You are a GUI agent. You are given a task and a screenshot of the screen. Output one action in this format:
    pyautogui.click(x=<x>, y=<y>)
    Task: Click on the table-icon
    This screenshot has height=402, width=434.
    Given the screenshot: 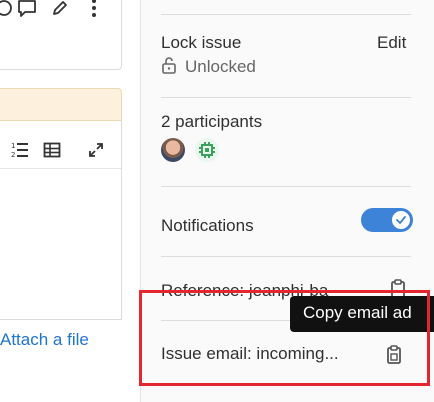 What is the action you would take?
    pyautogui.click(x=52, y=150)
    